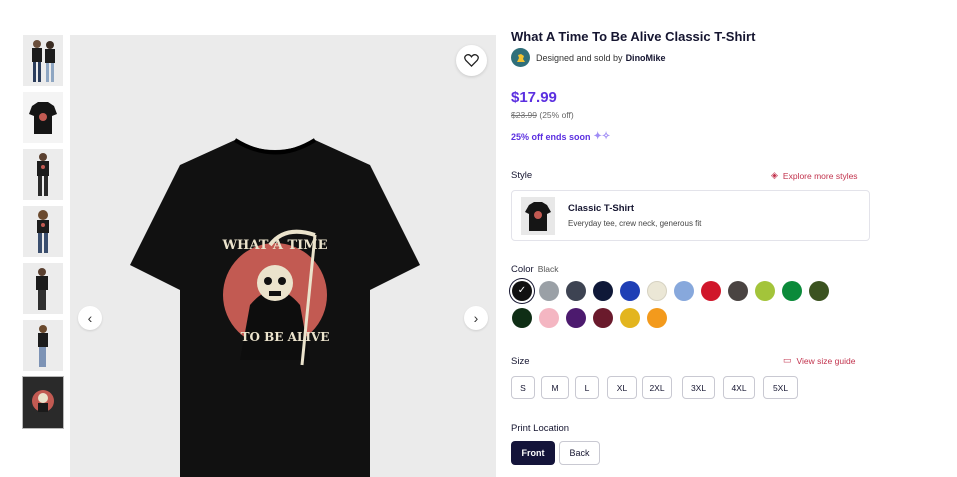 The height and width of the screenshot is (477, 957). What do you see at coordinates (285, 337) in the screenshot?
I see `shirt-print-bottom-text: TO BE ALIVE` at bounding box center [285, 337].